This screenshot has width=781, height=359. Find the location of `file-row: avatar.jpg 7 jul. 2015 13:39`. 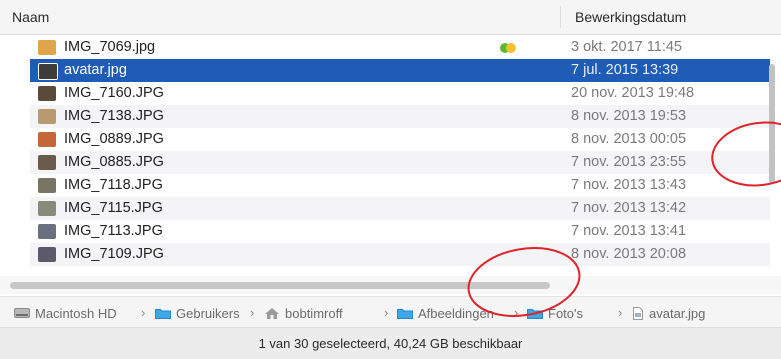

file-row: avatar.jpg 7 jul. 2015 13:39 is located at coordinates (400, 70).